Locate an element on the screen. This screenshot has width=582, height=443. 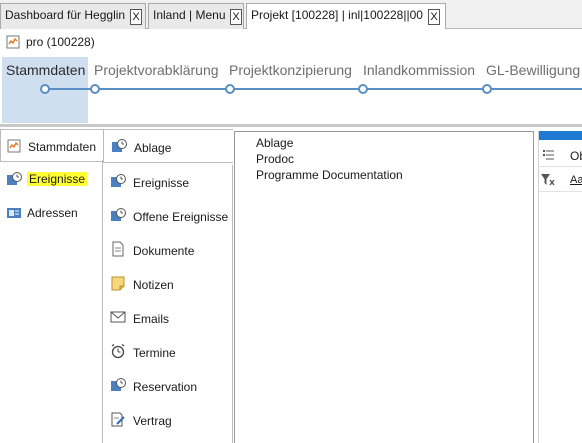
tab-projekt: Projekt [100228] | inl|100228||00 X is located at coordinates (346, 16).